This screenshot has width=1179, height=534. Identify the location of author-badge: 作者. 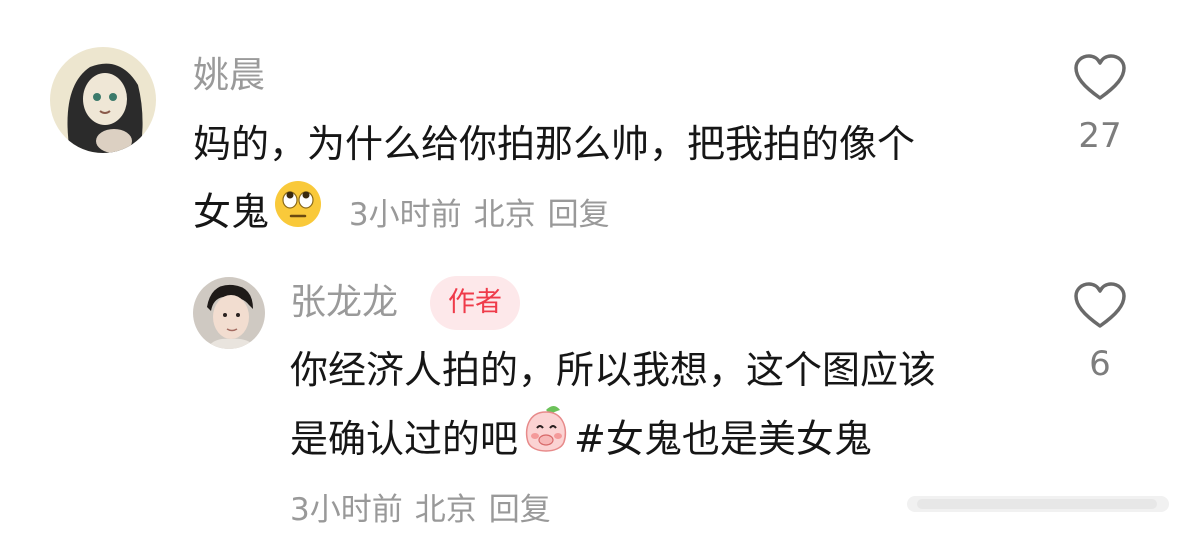
(475, 303).